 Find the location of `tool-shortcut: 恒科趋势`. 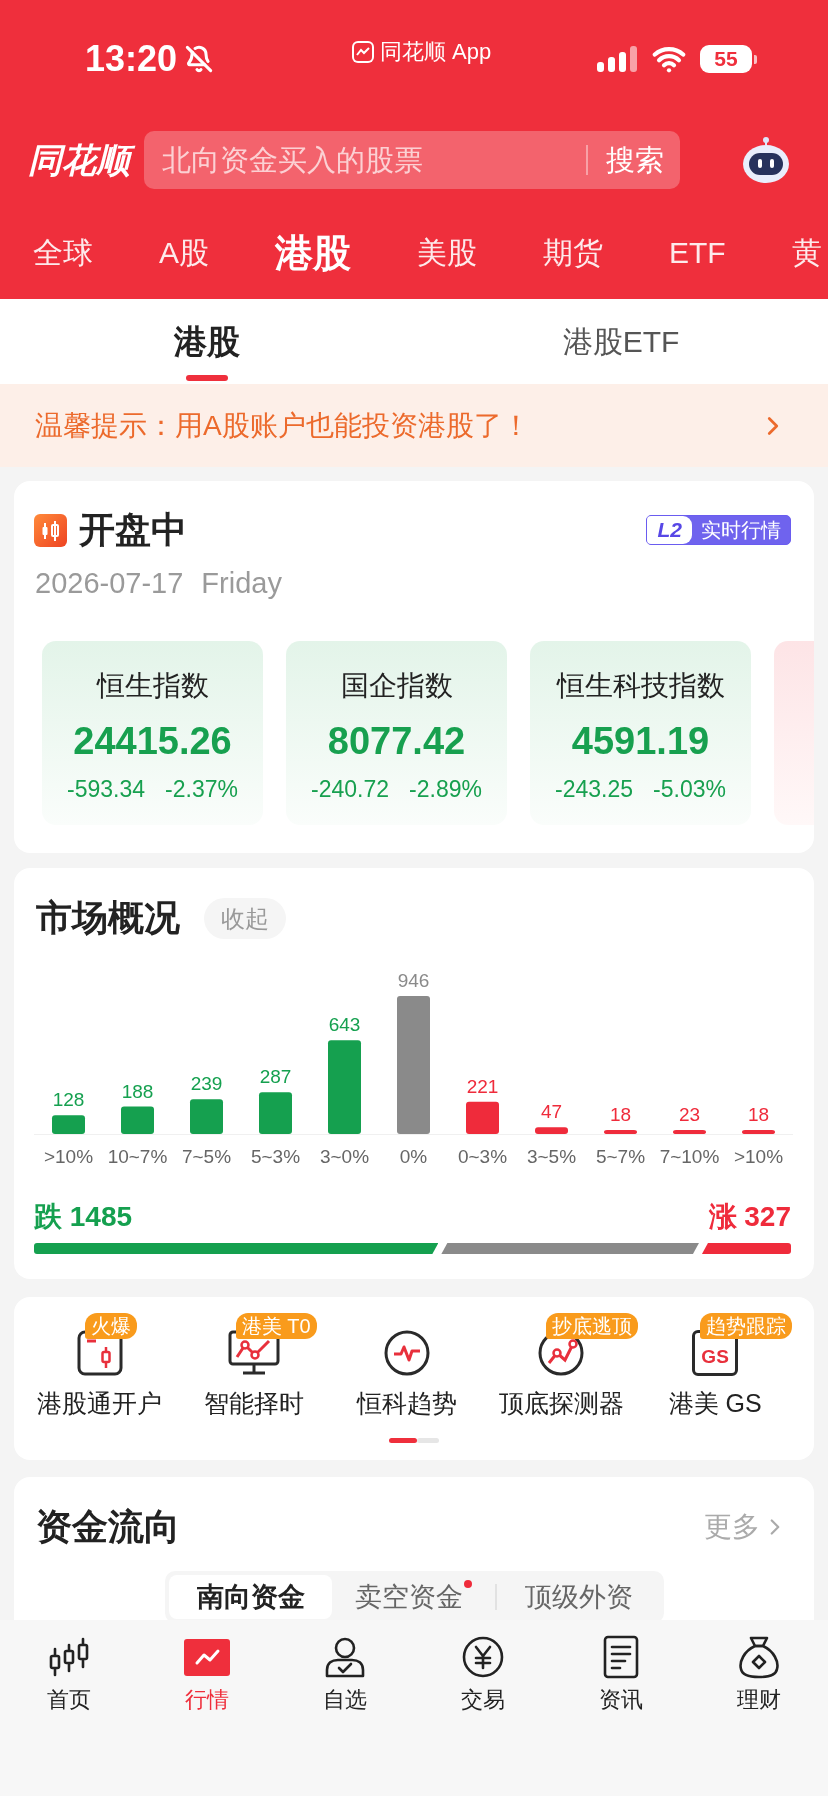

tool-shortcut: 恒科趋势 is located at coordinates (407, 1366).